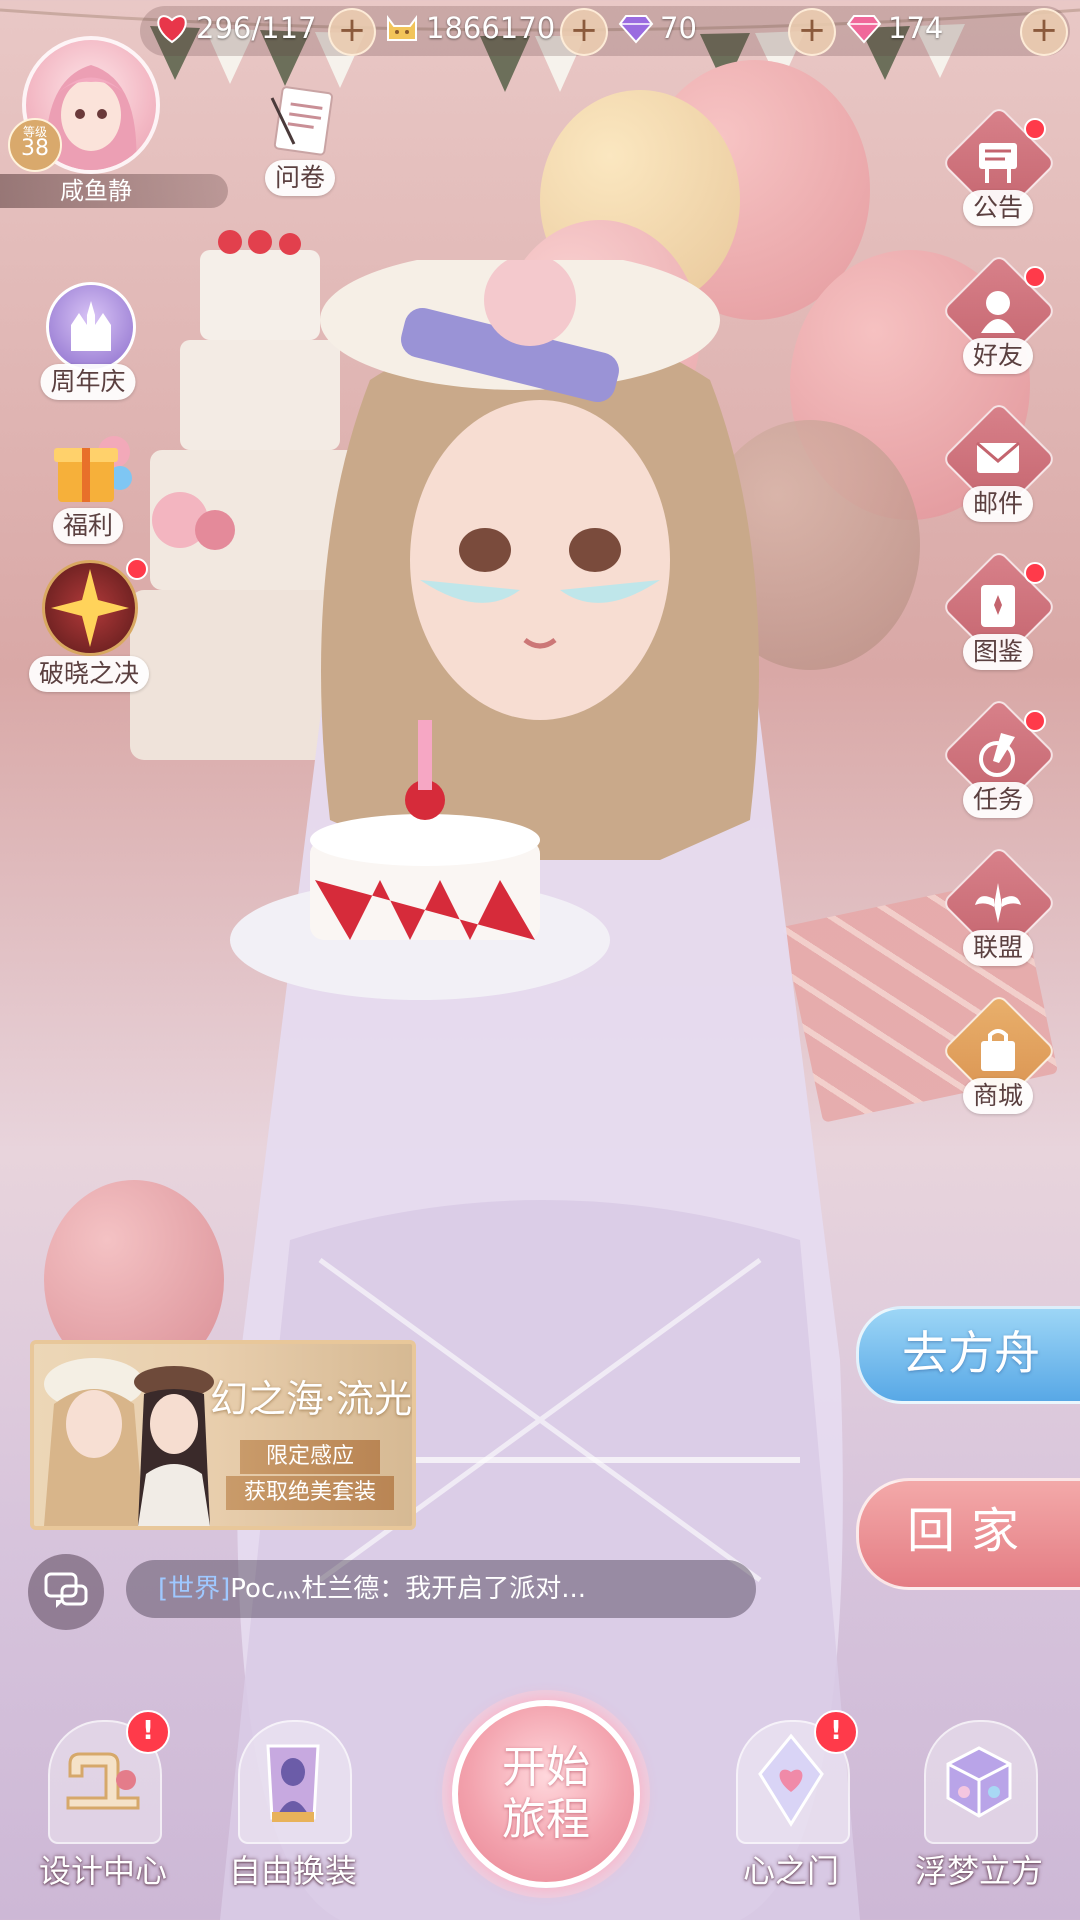  I want to click on nav-free-dressup-label: 自由换装, so click(293, 1871).